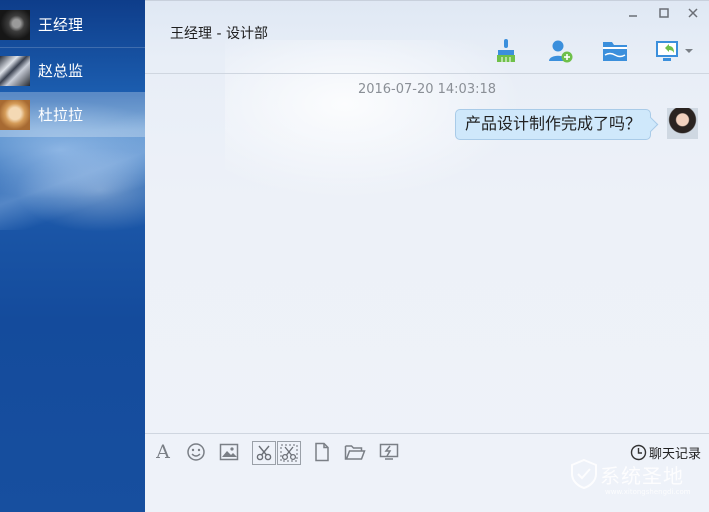 Image resolution: width=709 pixels, height=512 pixels. Describe the element at coordinates (427, 73) in the screenshot. I see `header-divider` at that location.